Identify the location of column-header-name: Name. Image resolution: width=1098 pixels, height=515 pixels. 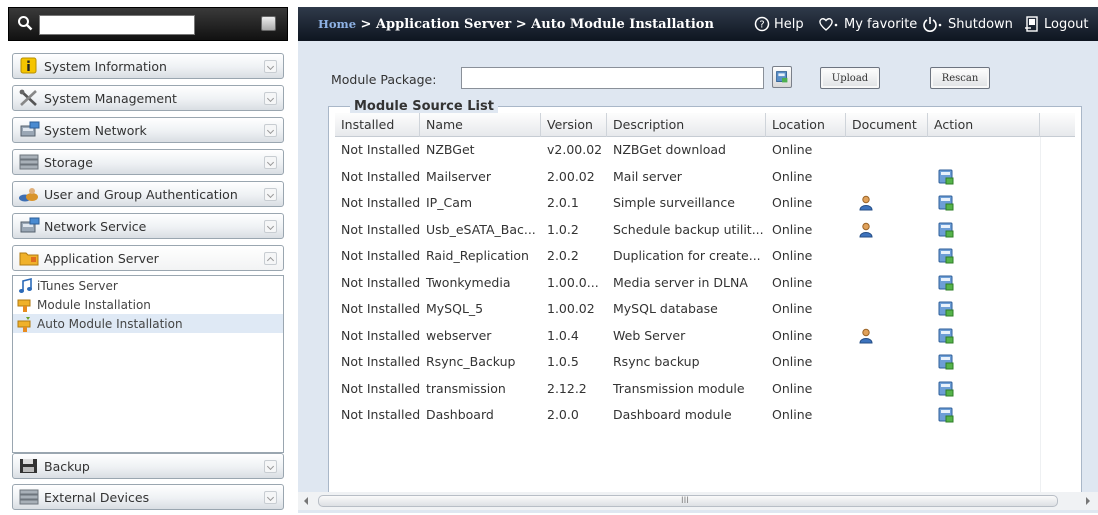
(480, 125).